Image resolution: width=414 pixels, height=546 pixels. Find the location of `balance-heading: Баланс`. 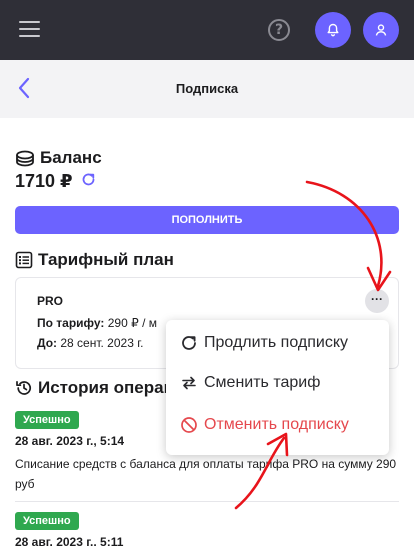

balance-heading: Баланс is located at coordinates (58, 158).